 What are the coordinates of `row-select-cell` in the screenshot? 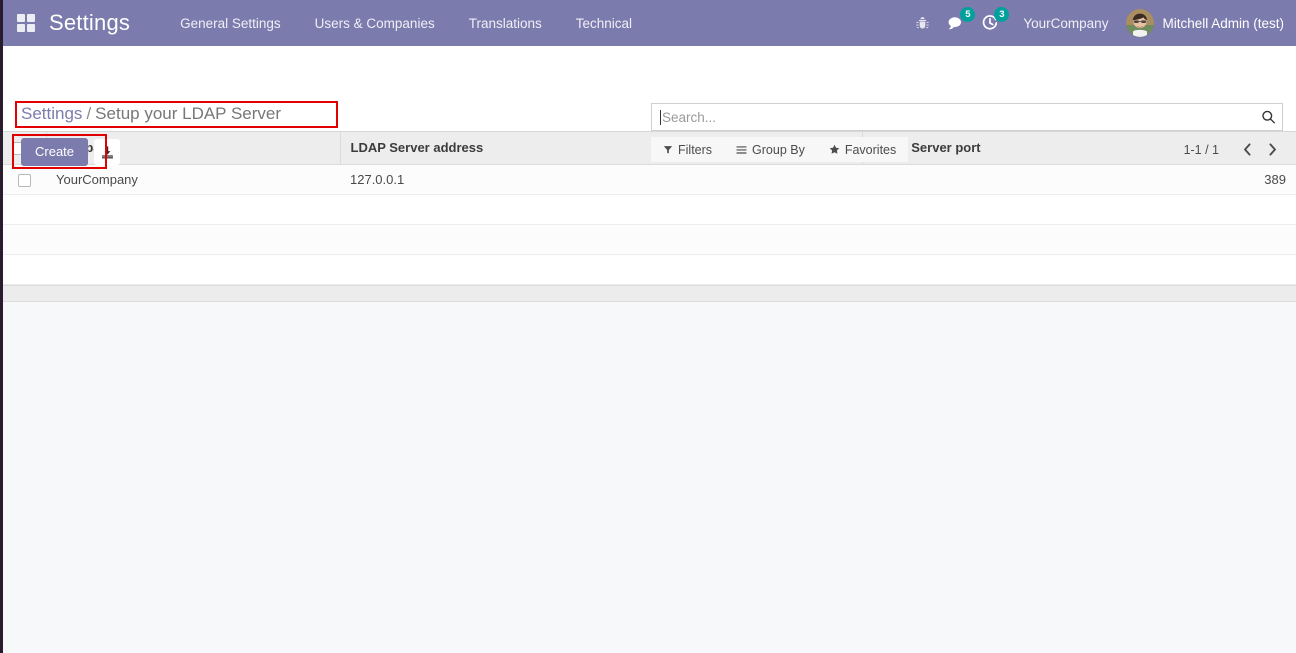 It's located at (24, 179).